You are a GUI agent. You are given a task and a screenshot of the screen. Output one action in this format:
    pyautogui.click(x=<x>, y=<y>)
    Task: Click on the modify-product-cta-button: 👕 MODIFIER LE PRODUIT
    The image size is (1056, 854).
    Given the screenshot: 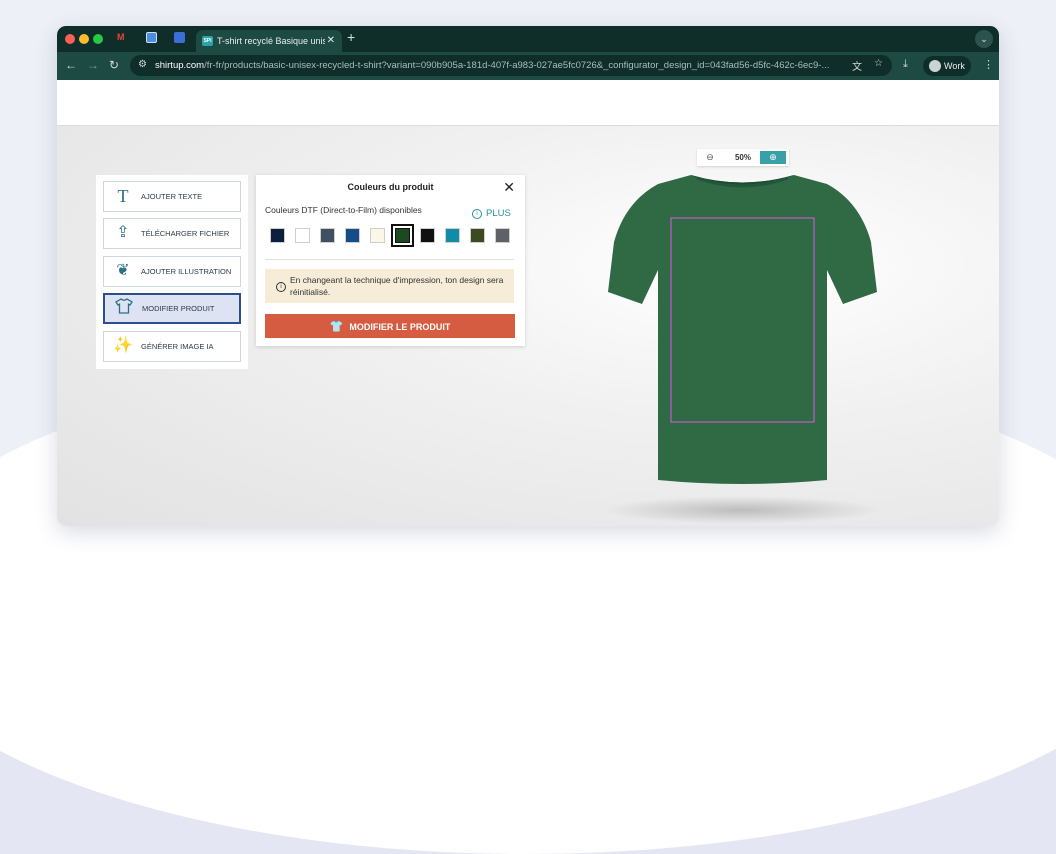 What is the action you would take?
    pyautogui.click(x=390, y=326)
    